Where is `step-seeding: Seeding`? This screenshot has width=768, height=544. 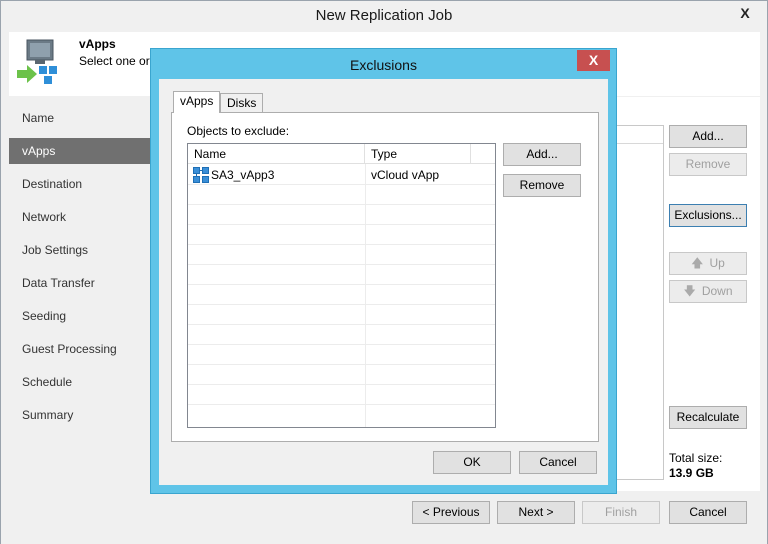 step-seeding: Seeding is located at coordinates (80, 316).